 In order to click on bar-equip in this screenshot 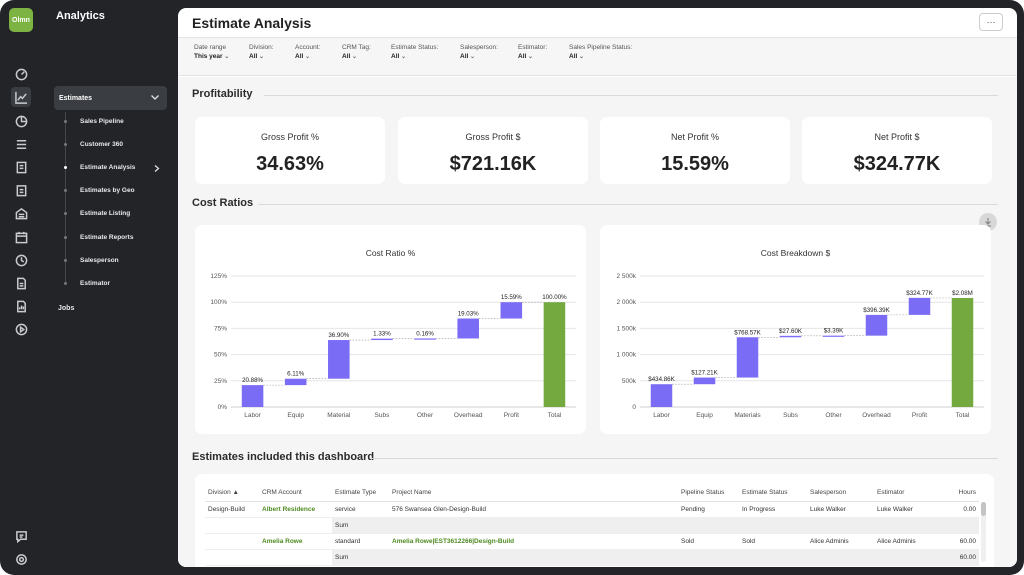, I will do `click(704, 381)`.